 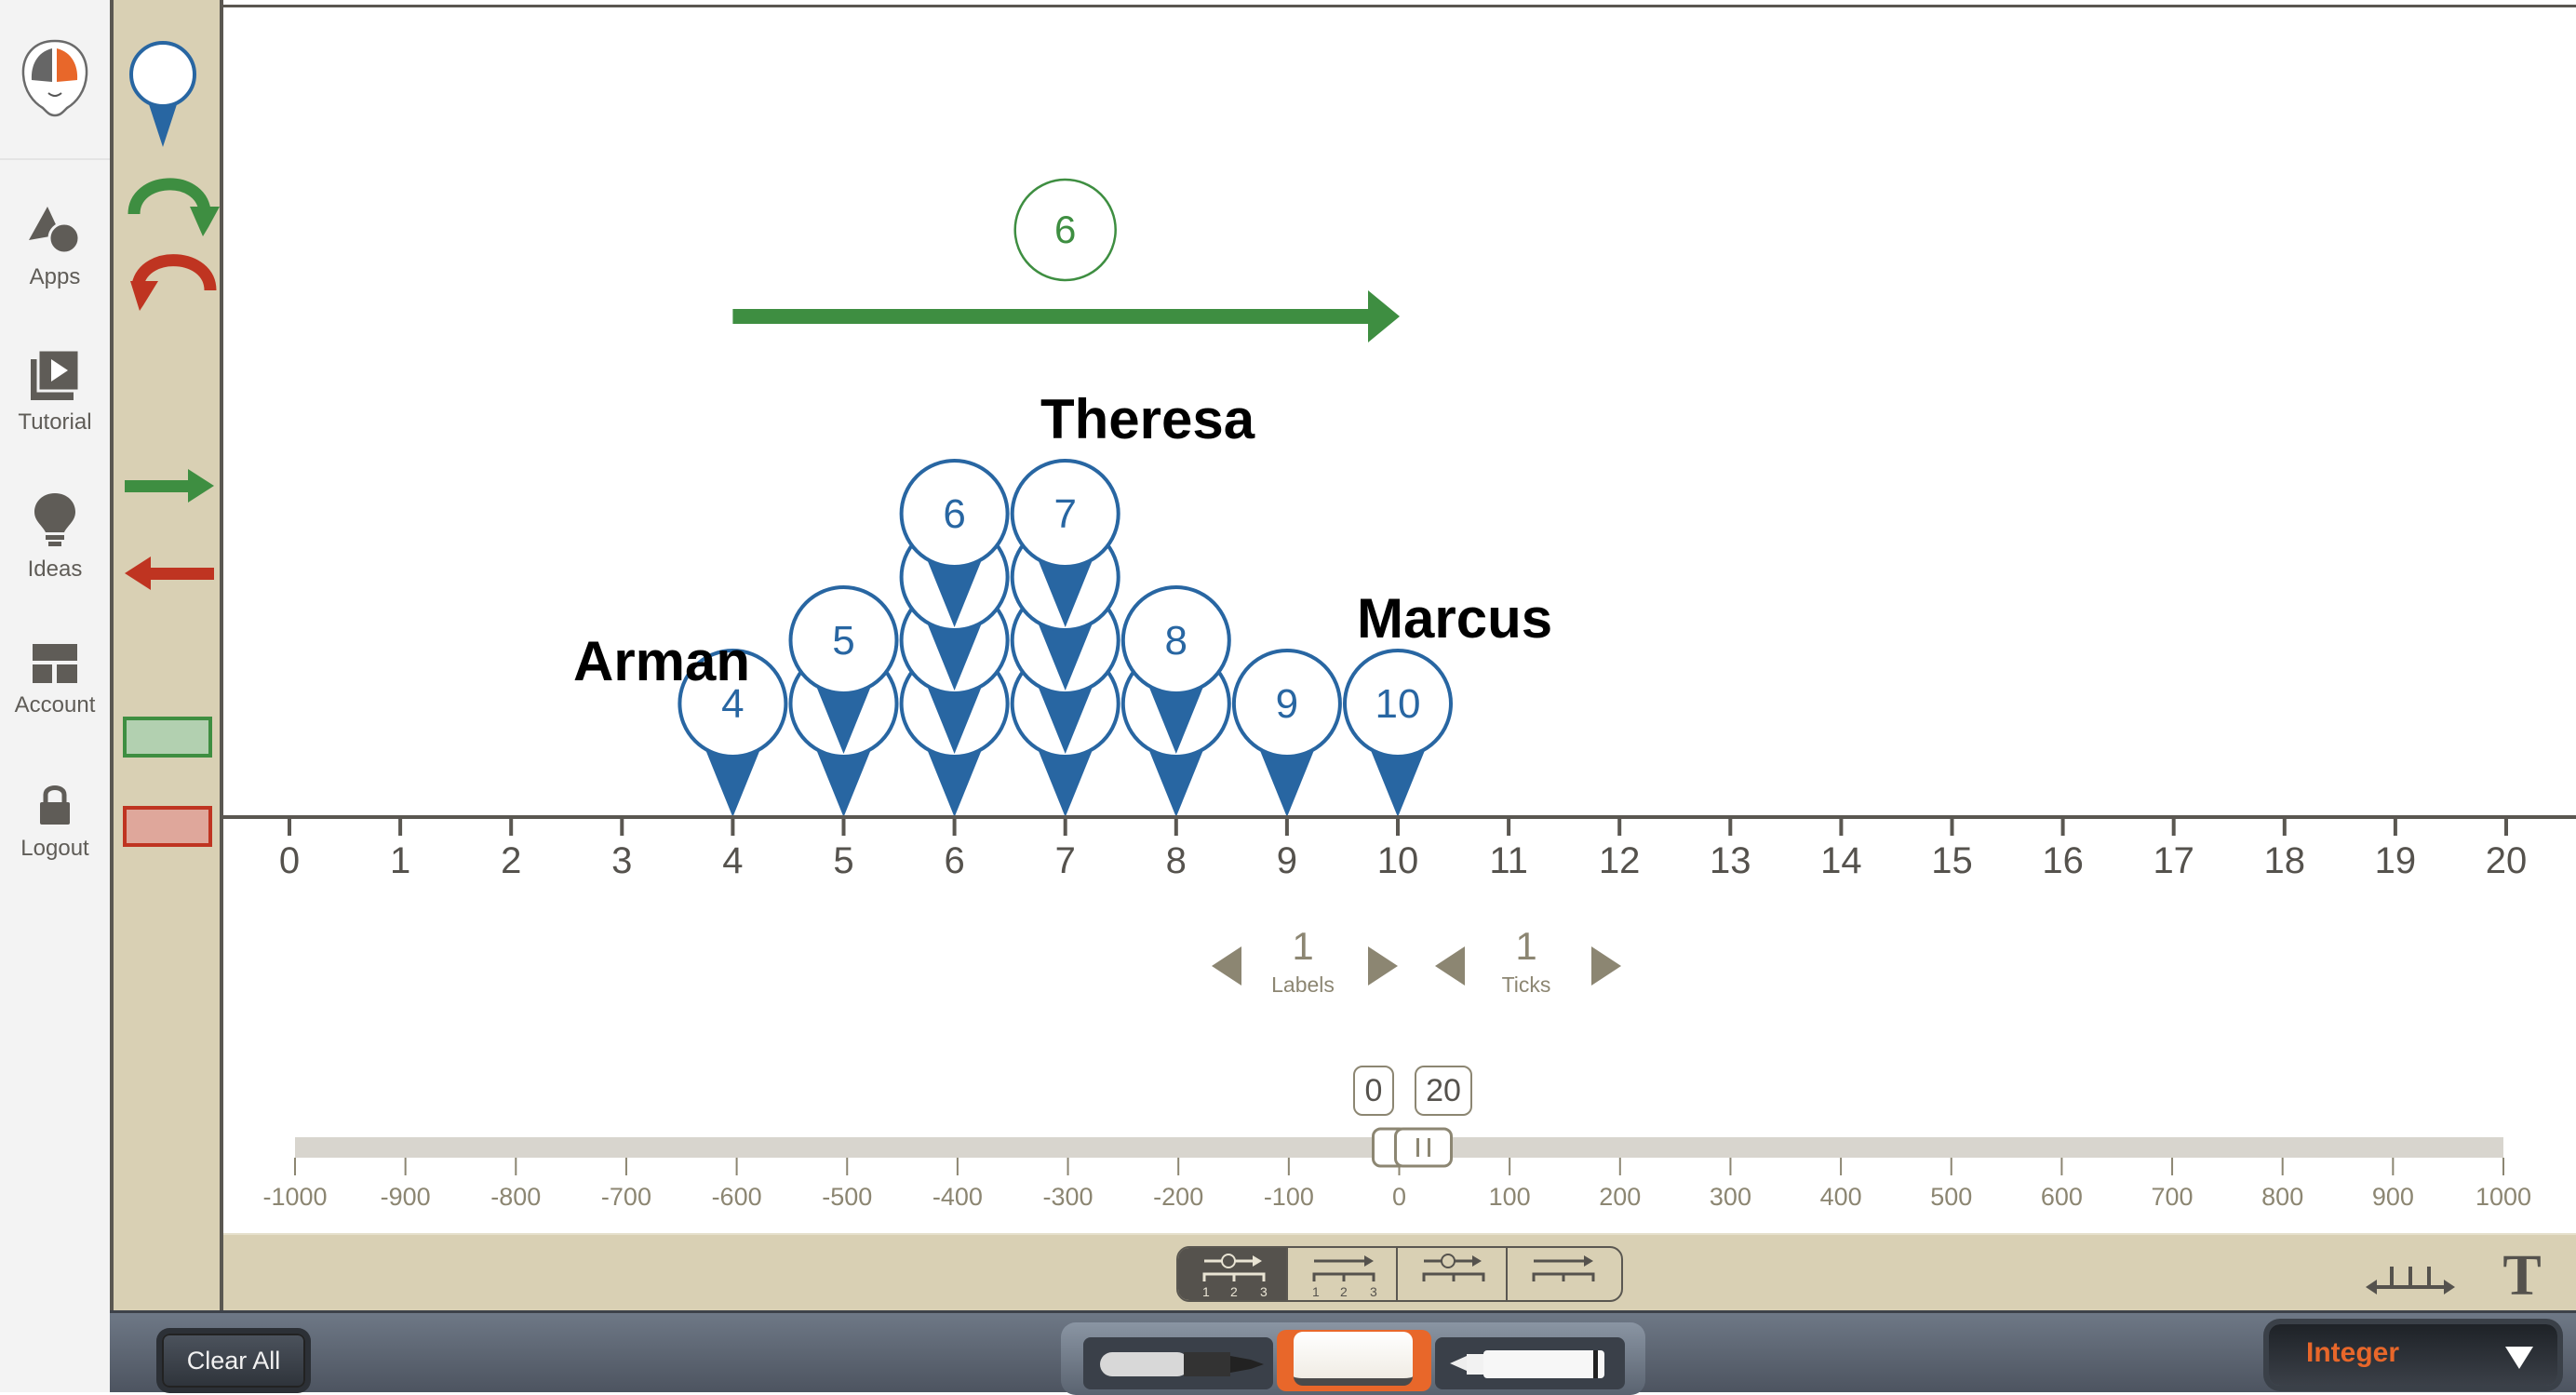 I want to click on eraser-icon, so click(x=1353, y=1359).